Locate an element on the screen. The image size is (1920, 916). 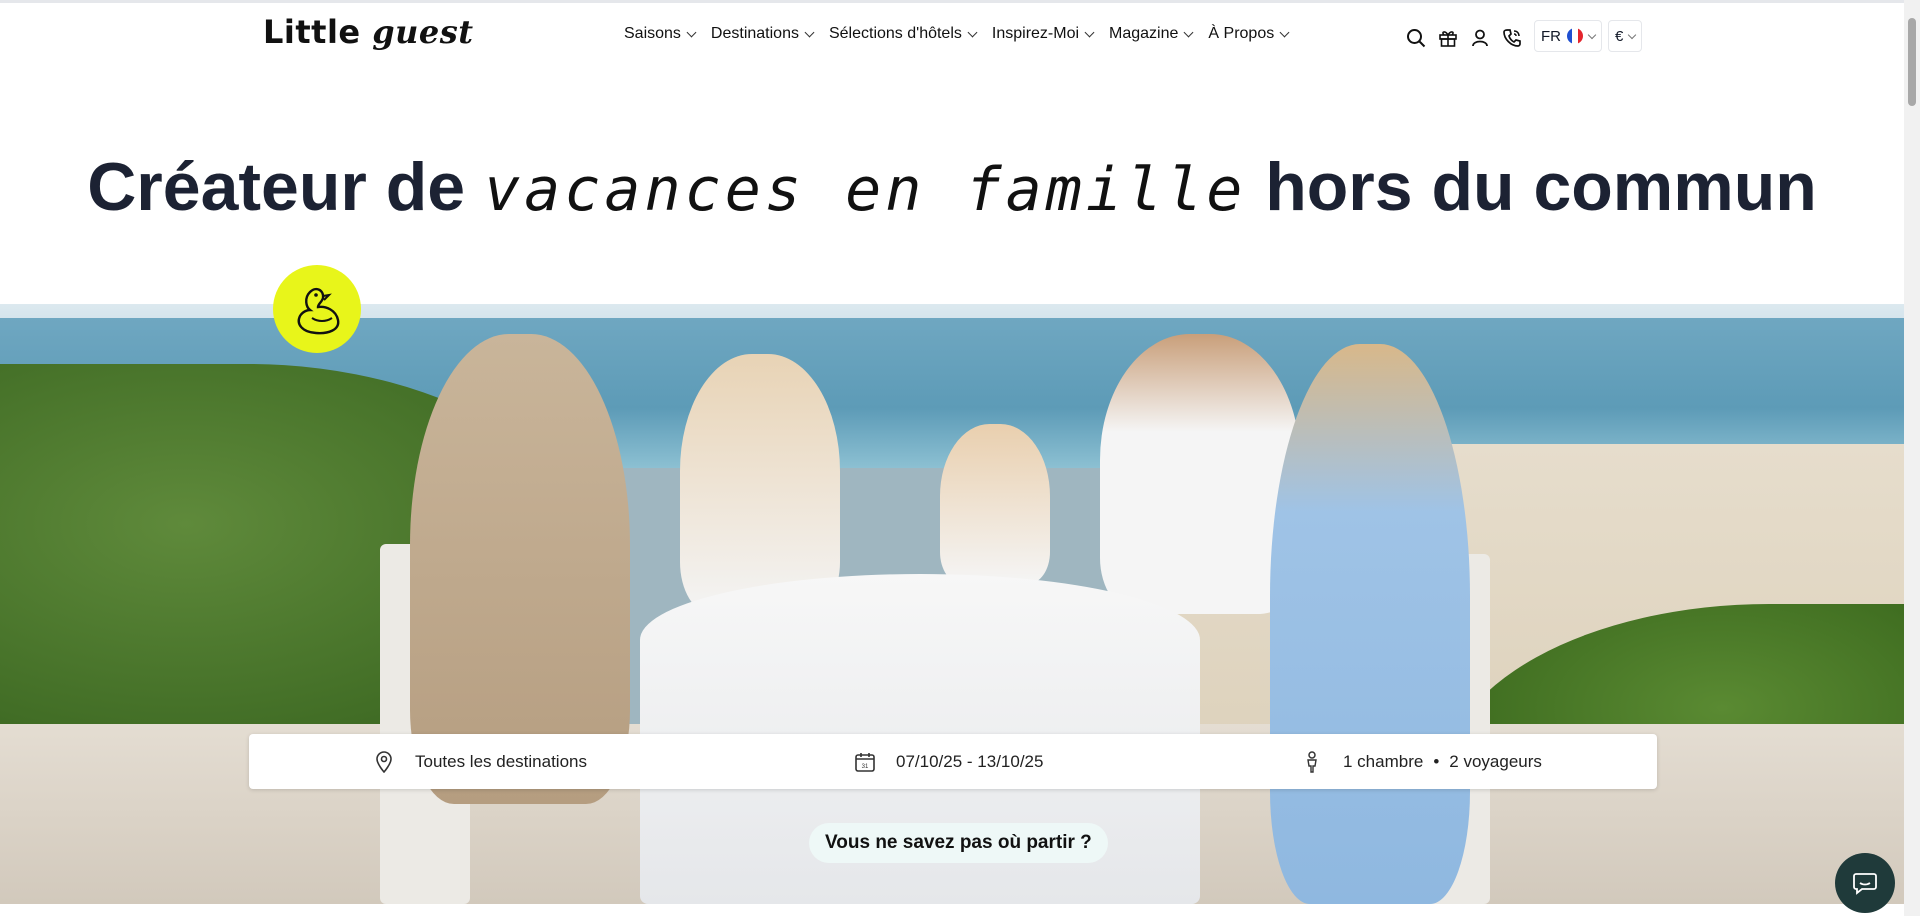
nav-item-magazine: Magazine is located at coordinates (1151, 34).